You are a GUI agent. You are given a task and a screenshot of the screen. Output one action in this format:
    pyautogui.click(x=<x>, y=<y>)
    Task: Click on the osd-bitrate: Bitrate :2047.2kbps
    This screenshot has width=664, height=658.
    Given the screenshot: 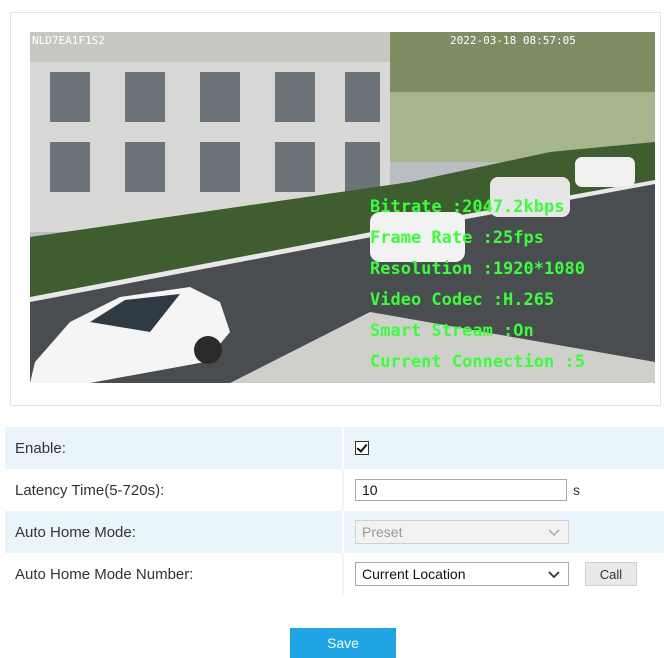 What is the action you would take?
    pyautogui.click(x=467, y=207)
    